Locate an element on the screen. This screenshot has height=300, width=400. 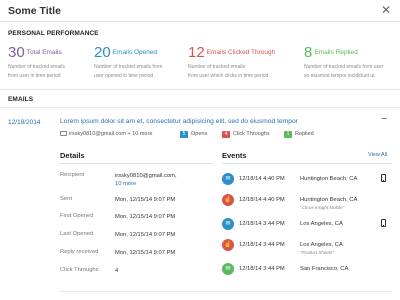
detail-label: Recipient is located at coordinates (72, 175).